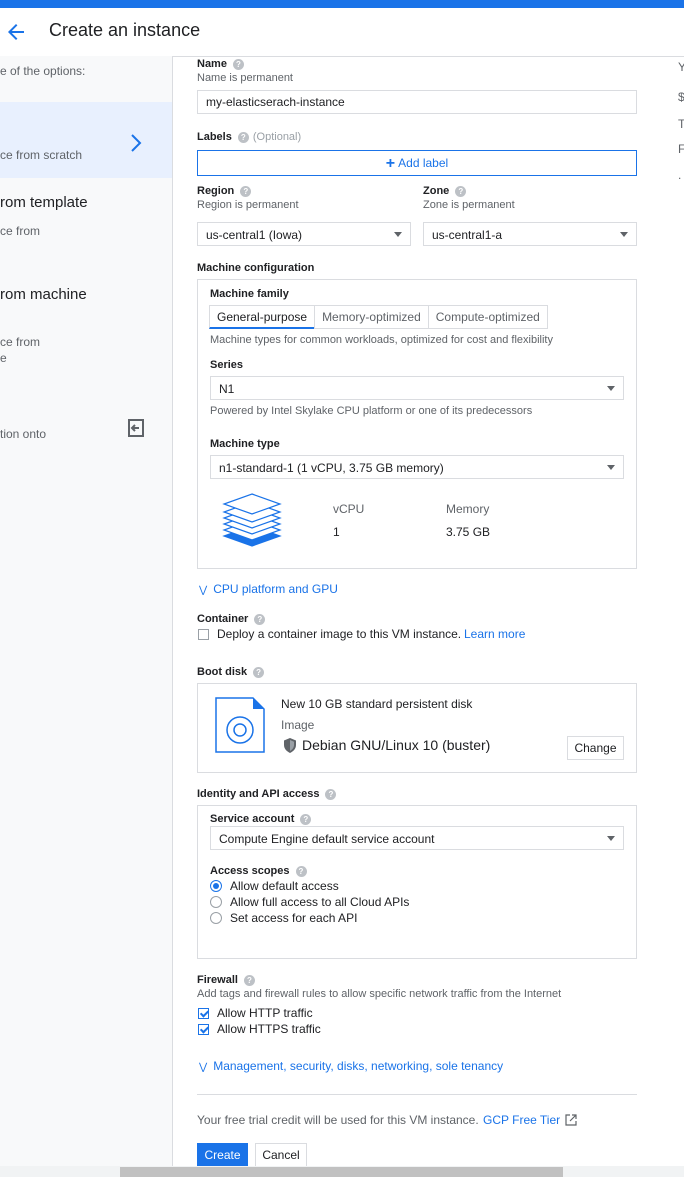 This screenshot has width=684, height=1177. Describe the element at coordinates (245, 78) in the screenshot. I see `name-sublabel: Name is permanent` at that location.